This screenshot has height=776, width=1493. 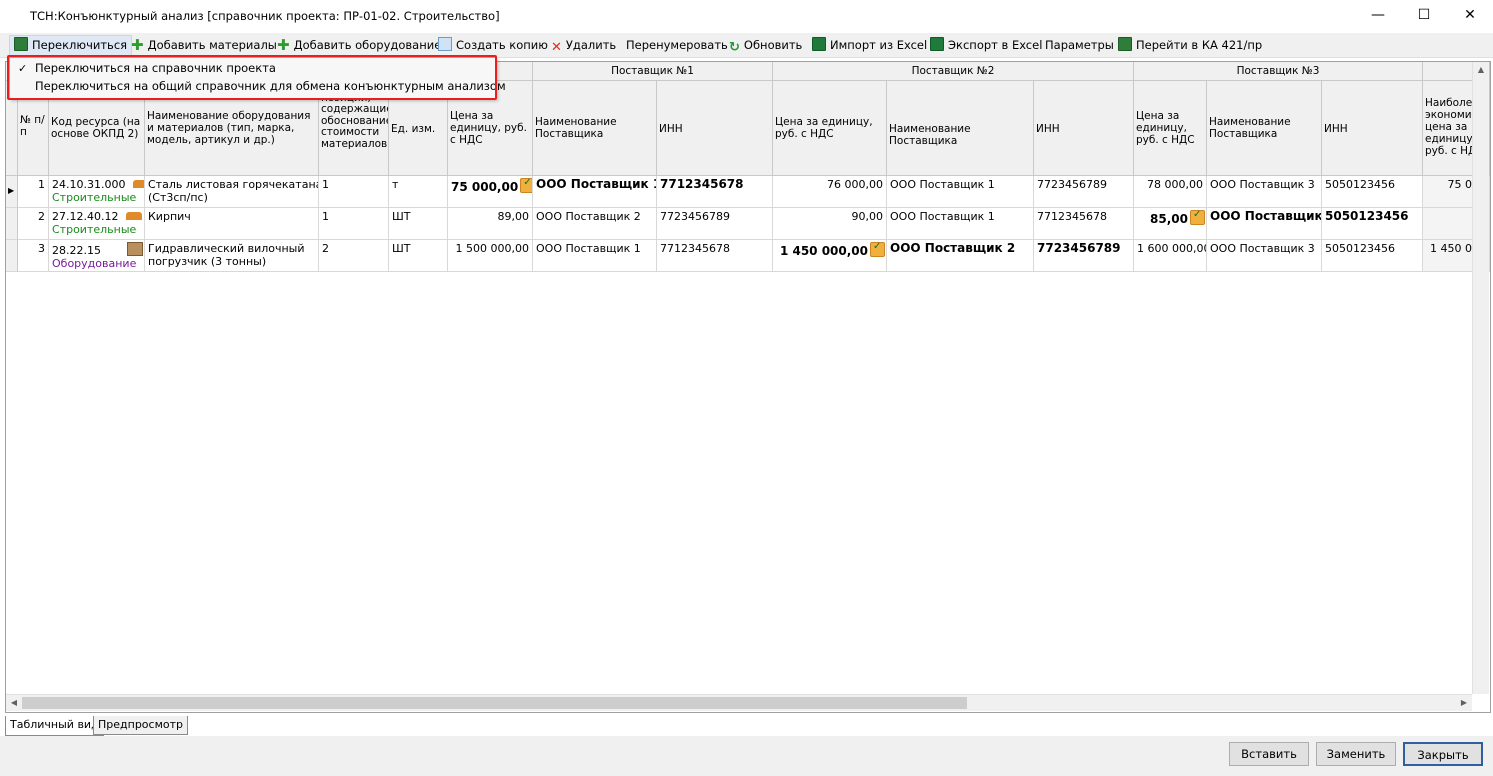 I want to click on insert-button: Вставить, so click(x=1269, y=754).